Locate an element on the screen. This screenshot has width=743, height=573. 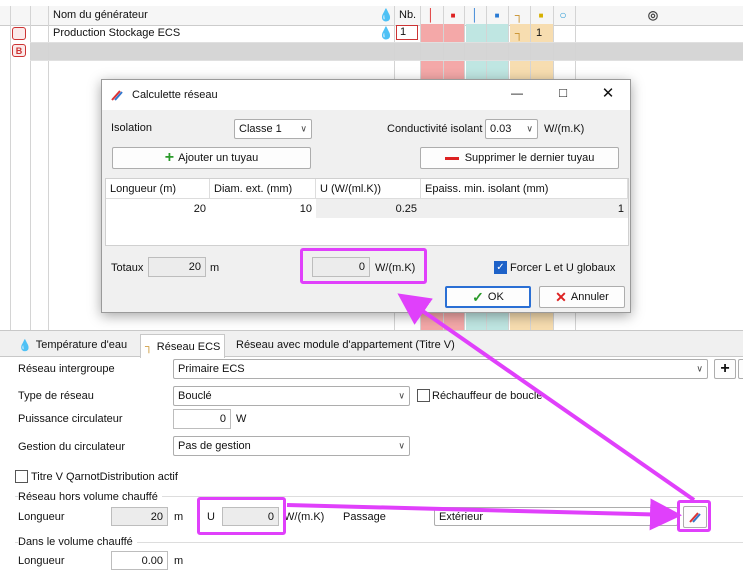
arrow-u-to-button is located at coordinates (484, 514).